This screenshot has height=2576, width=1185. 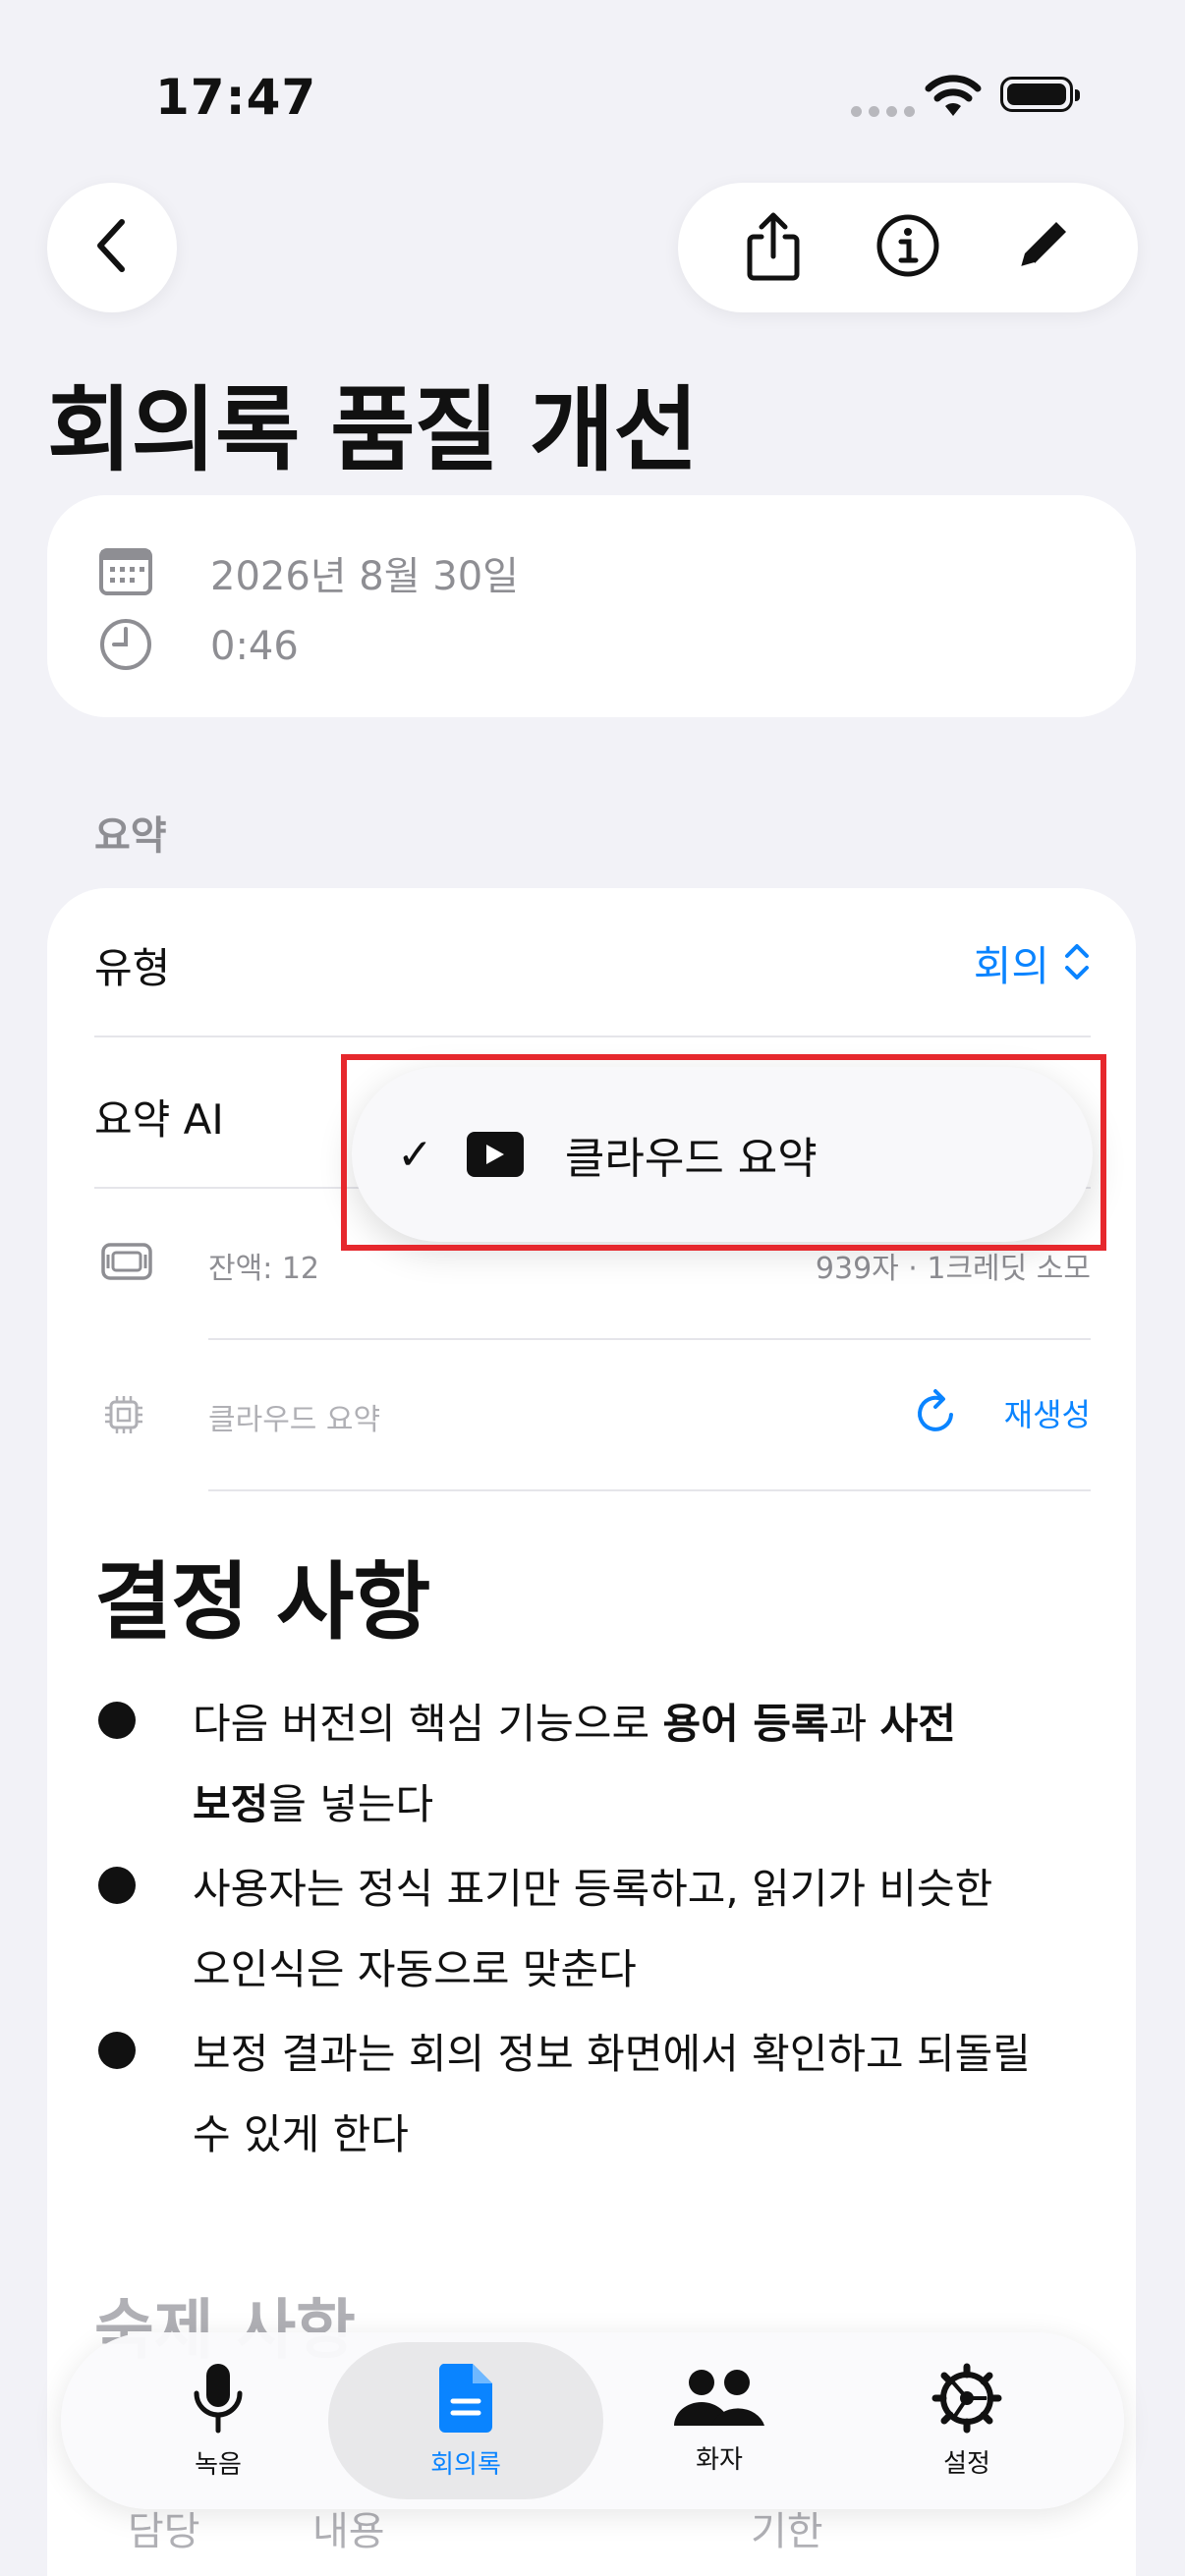 What do you see at coordinates (954, 98) in the screenshot?
I see `wifi-icon` at bounding box center [954, 98].